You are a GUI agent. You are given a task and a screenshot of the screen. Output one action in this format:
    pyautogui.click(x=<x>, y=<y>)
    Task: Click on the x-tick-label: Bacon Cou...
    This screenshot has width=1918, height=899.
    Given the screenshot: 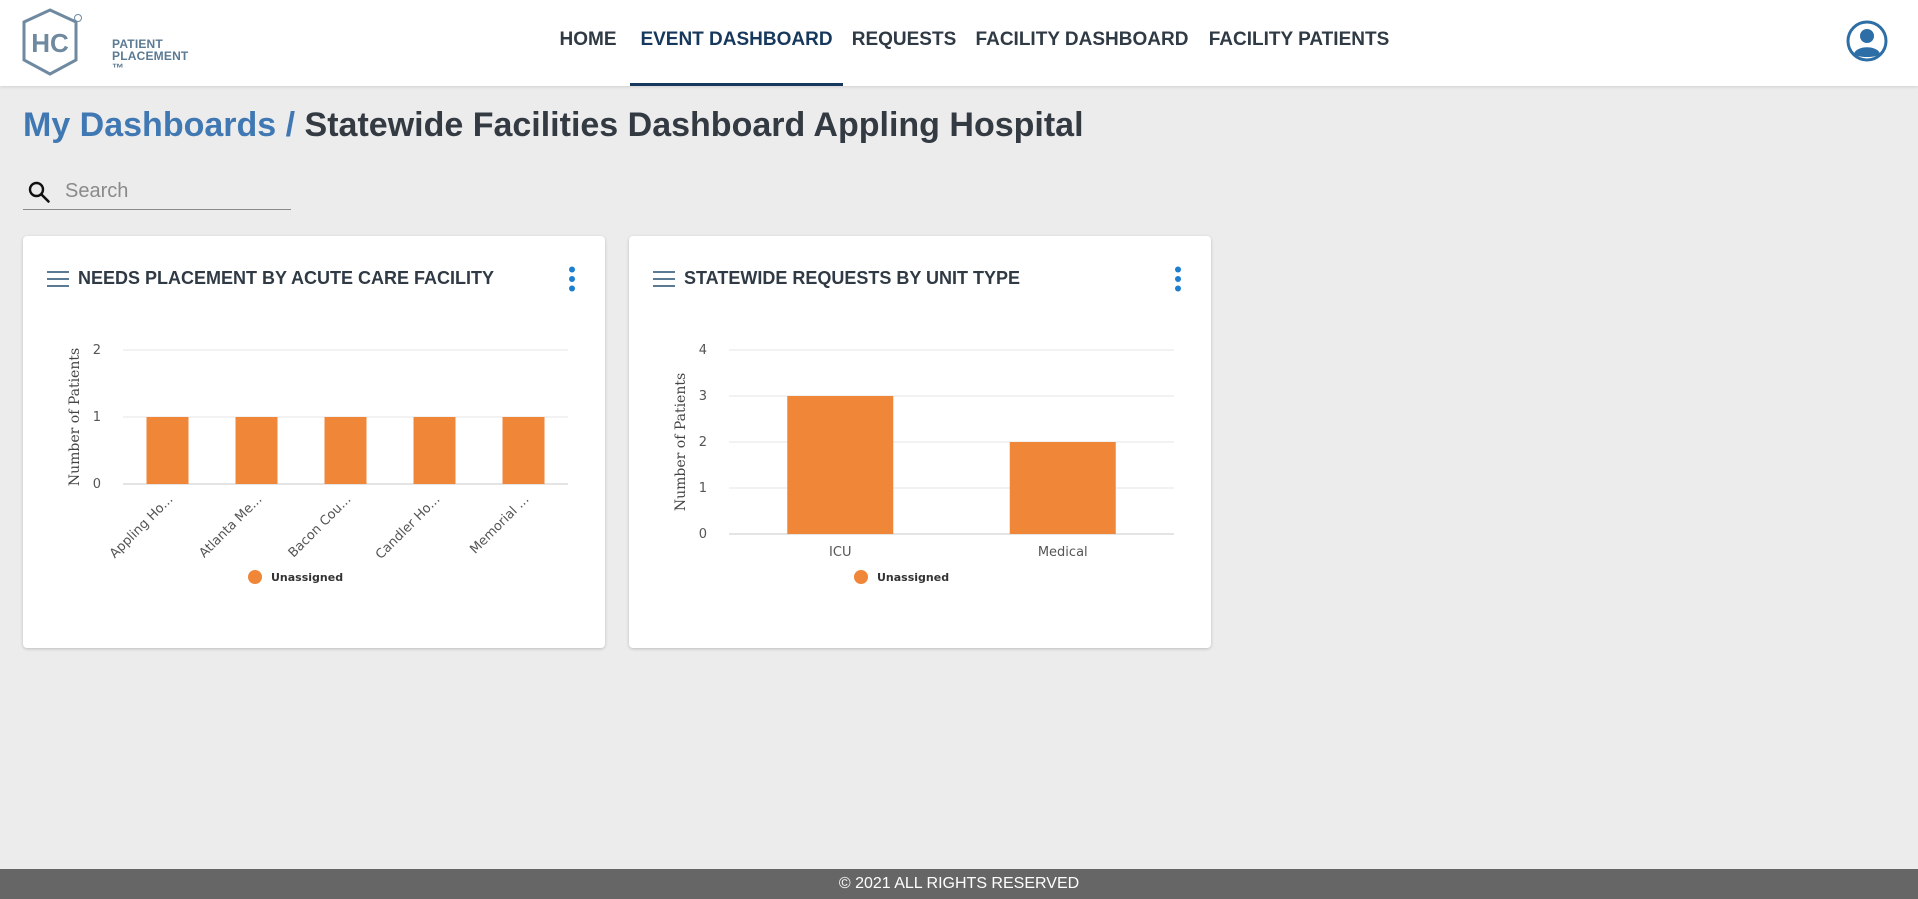 What is the action you would take?
    pyautogui.click(x=320, y=526)
    